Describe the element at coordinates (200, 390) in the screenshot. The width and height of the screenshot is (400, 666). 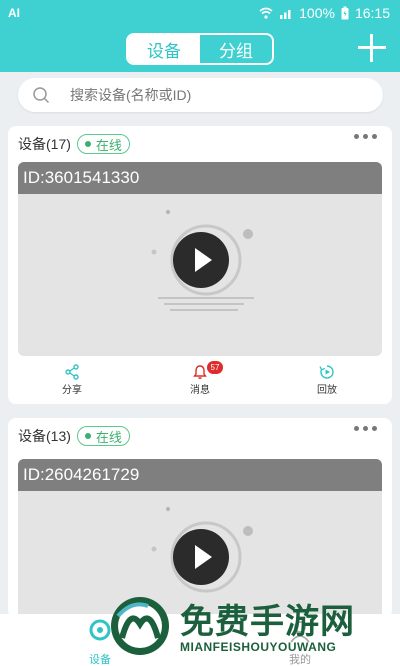
I see `messages-label: 消息` at that location.